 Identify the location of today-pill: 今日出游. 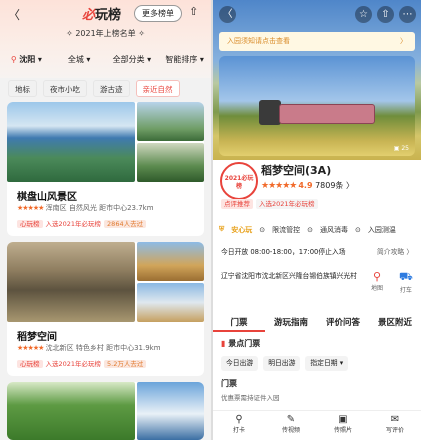
(240, 363).